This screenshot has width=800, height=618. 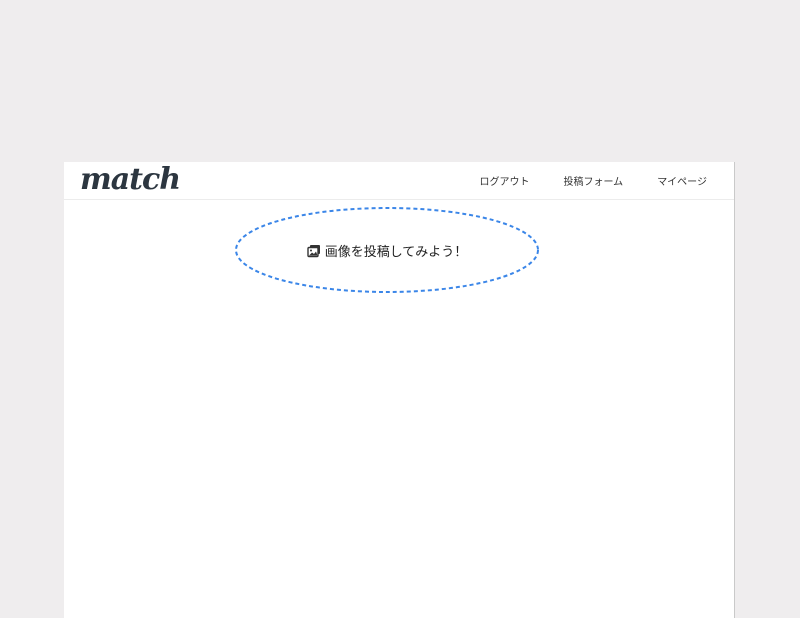 I want to click on logo: match, so click(x=130, y=180).